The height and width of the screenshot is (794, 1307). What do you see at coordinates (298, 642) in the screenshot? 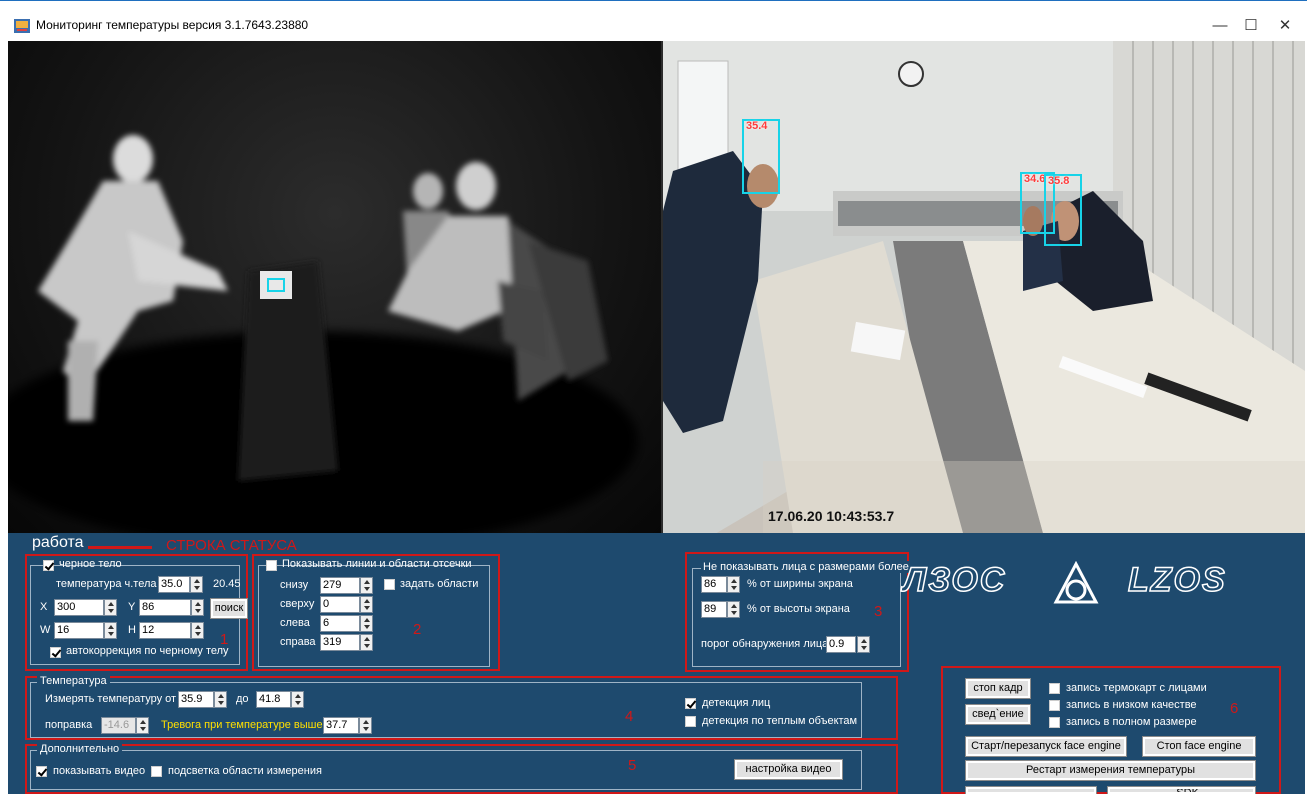
I see `right-label: справа` at bounding box center [298, 642].